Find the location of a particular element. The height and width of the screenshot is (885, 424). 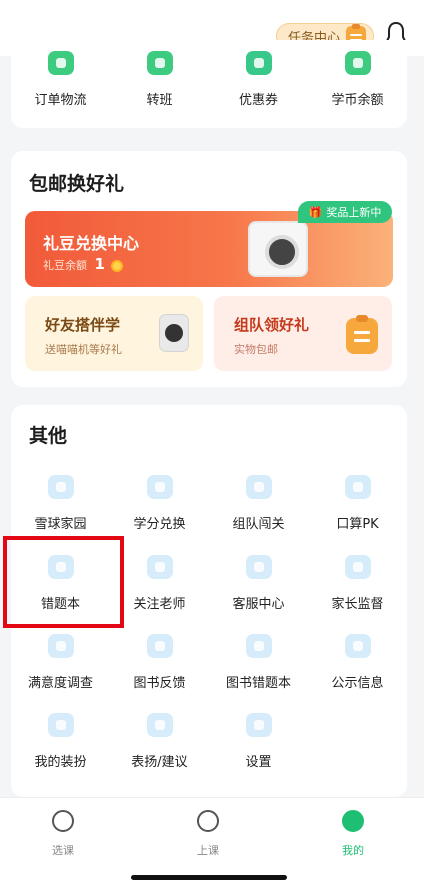

follow-teacher-icon is located at coordinates (159, 567).